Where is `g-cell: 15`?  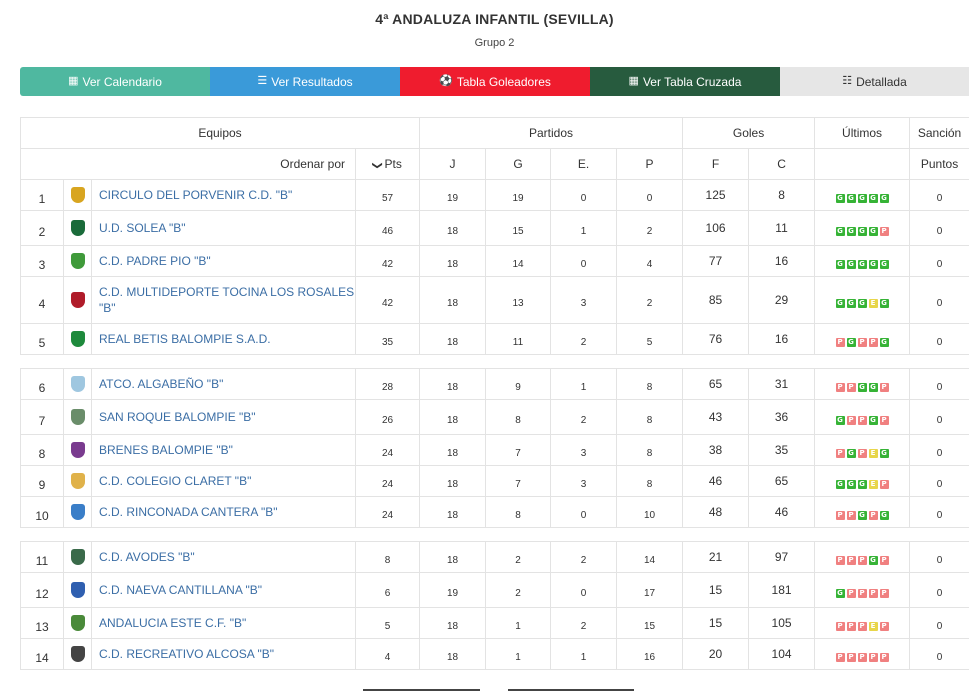 g-cell: 15 is located at coordinates (518, 228).